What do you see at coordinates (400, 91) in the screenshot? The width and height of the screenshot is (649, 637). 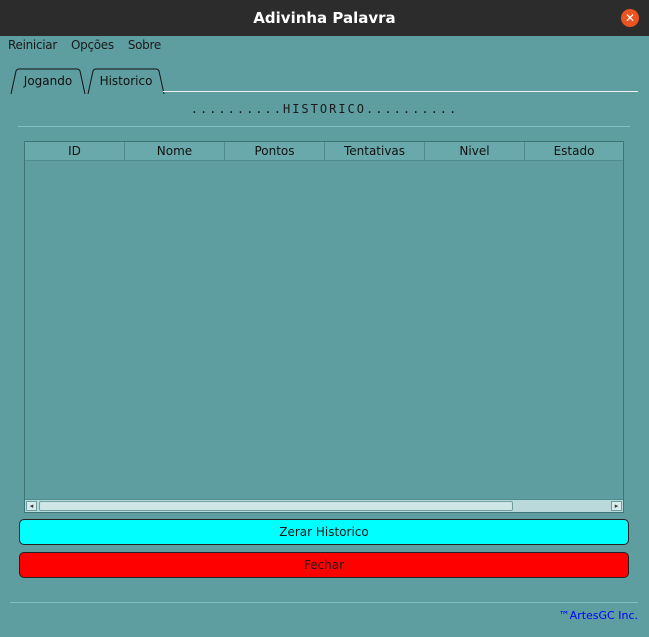 I see `tab-baseline` at bounding box center [400, 91].